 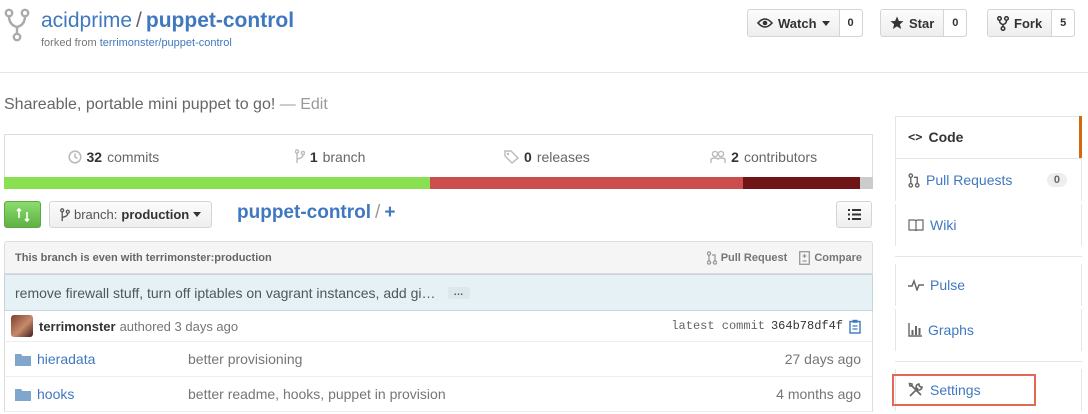 What do you see at coordinates (389, 212) in the screenshot?
I see `new-file-link: +` at bounding box center [389, 212].